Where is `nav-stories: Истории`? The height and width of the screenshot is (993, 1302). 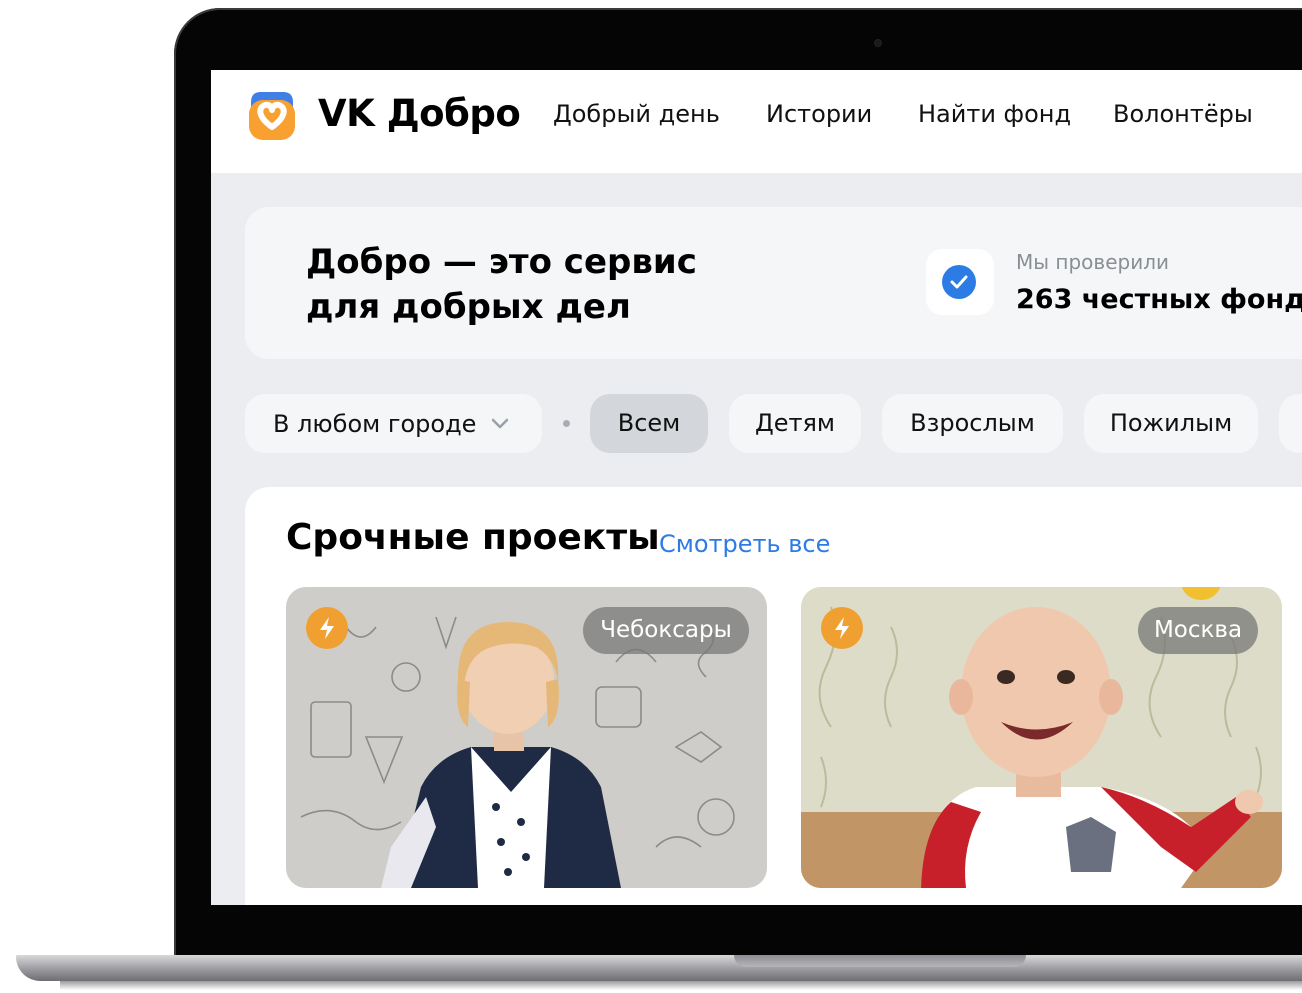
nav-stories: Истории is located at coordinates (819, 114).